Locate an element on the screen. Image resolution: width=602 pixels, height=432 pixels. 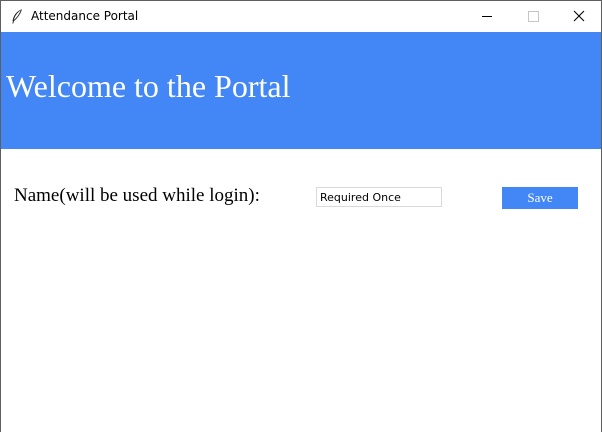
save-button: Save is located at coordinates (540, 198).